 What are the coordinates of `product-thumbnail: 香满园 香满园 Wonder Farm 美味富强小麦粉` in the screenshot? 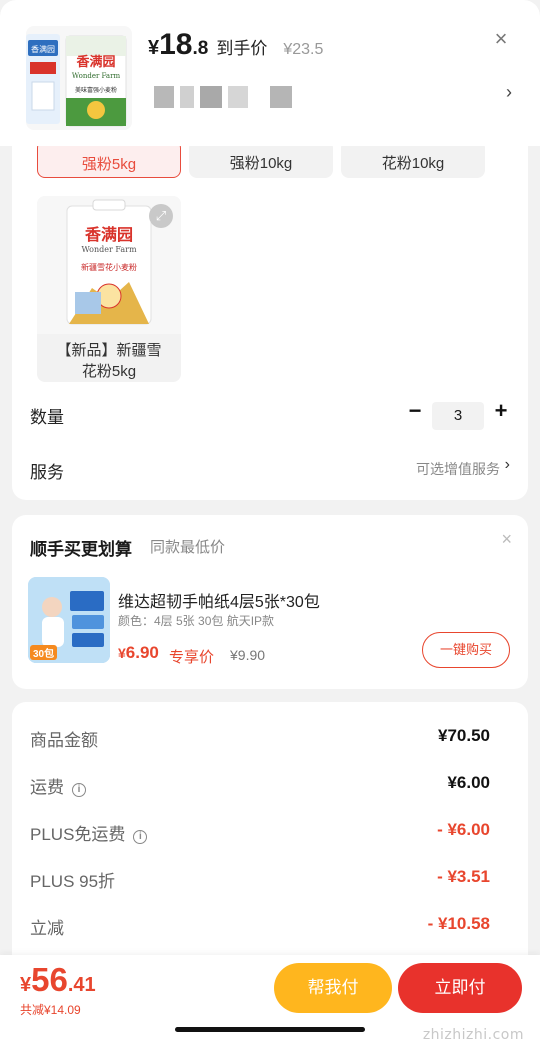 It's located at (79, 78).